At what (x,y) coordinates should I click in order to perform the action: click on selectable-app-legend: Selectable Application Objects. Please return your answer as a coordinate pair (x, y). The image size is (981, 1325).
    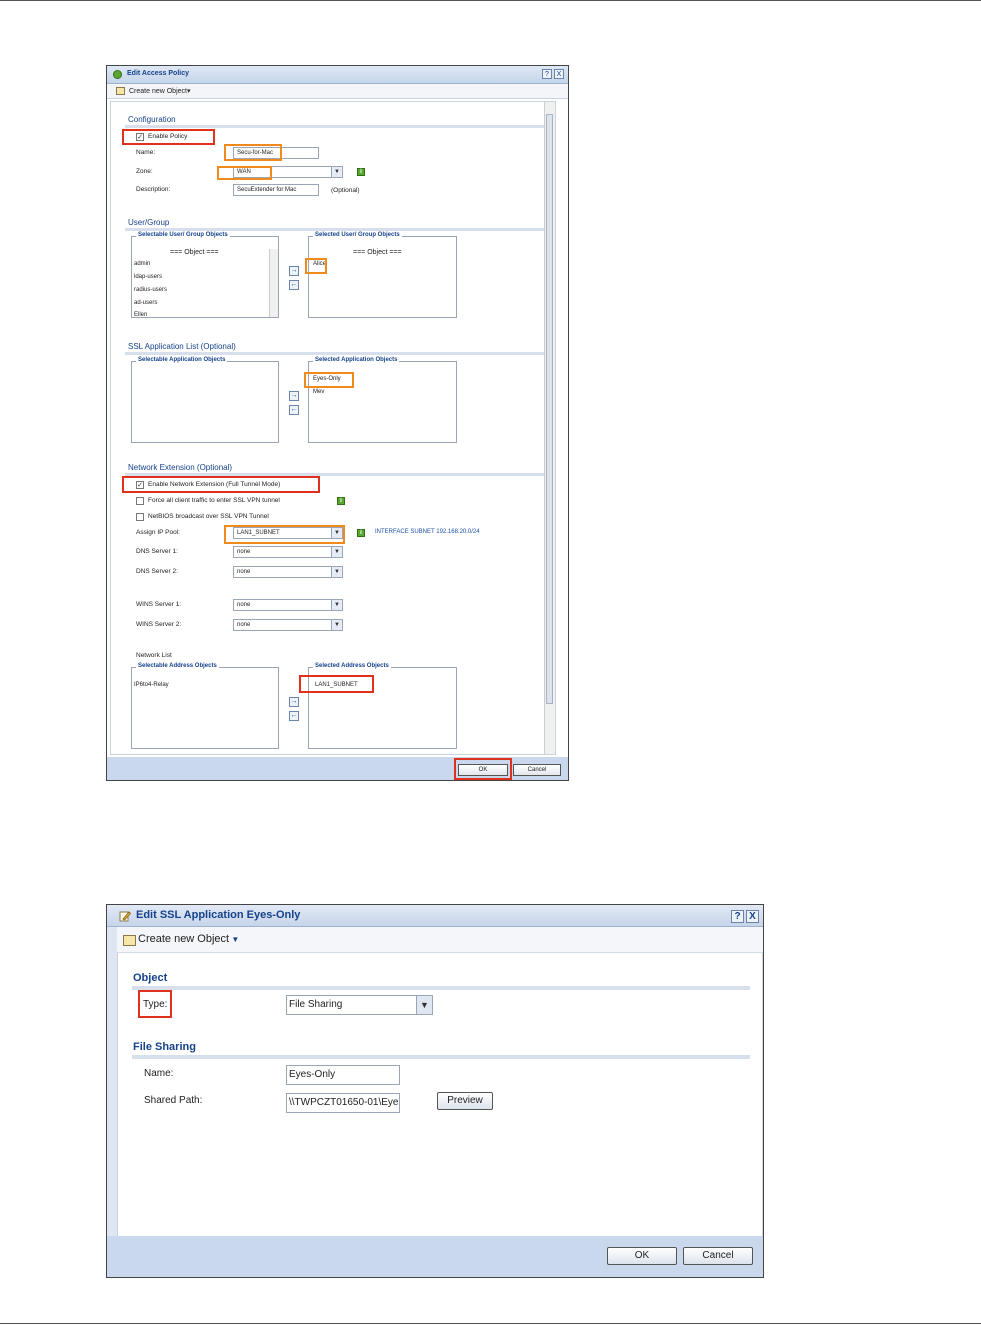
    Looking at the image, I should click on (182, 360).